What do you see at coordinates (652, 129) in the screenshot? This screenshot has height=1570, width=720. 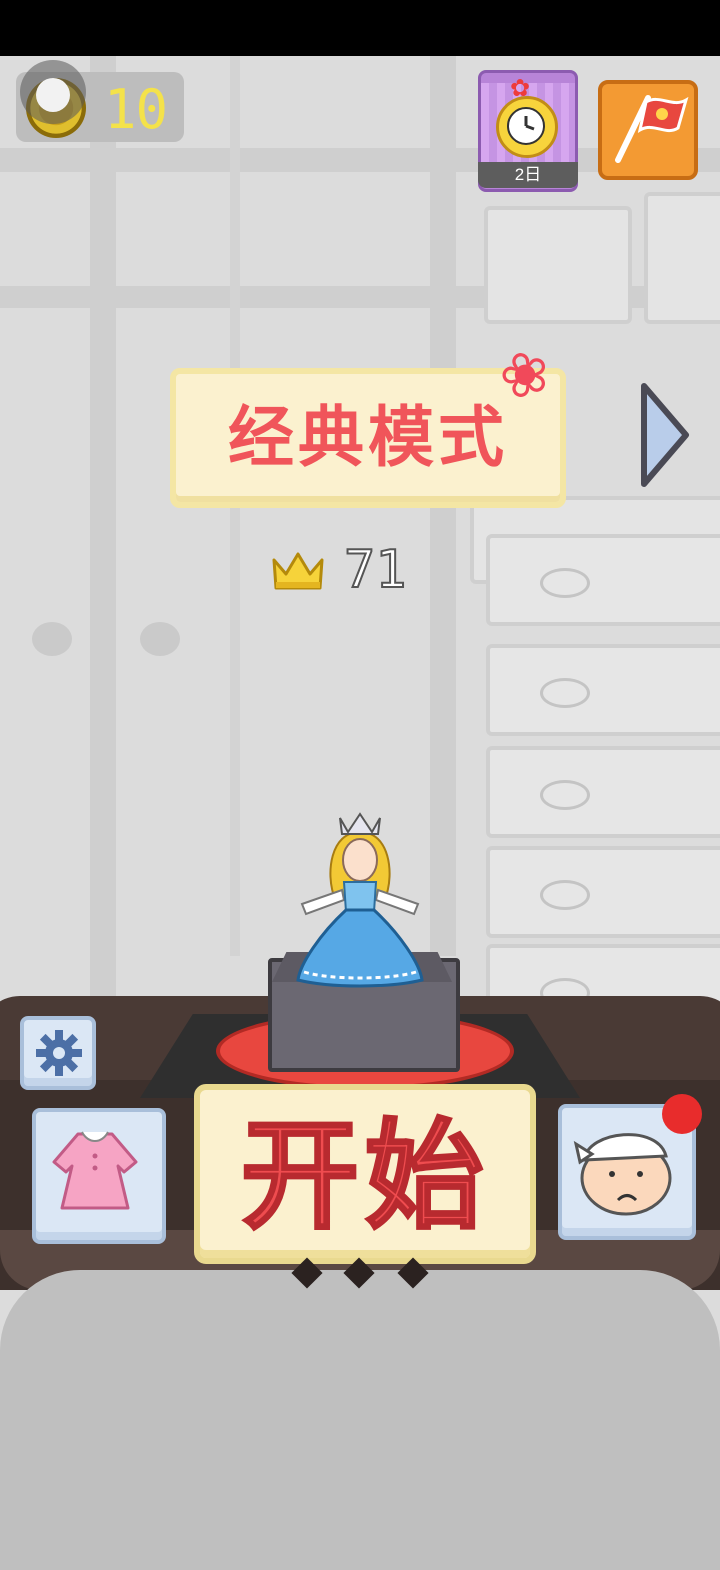 I see `flag-icon` at bounding box center [652, 129].